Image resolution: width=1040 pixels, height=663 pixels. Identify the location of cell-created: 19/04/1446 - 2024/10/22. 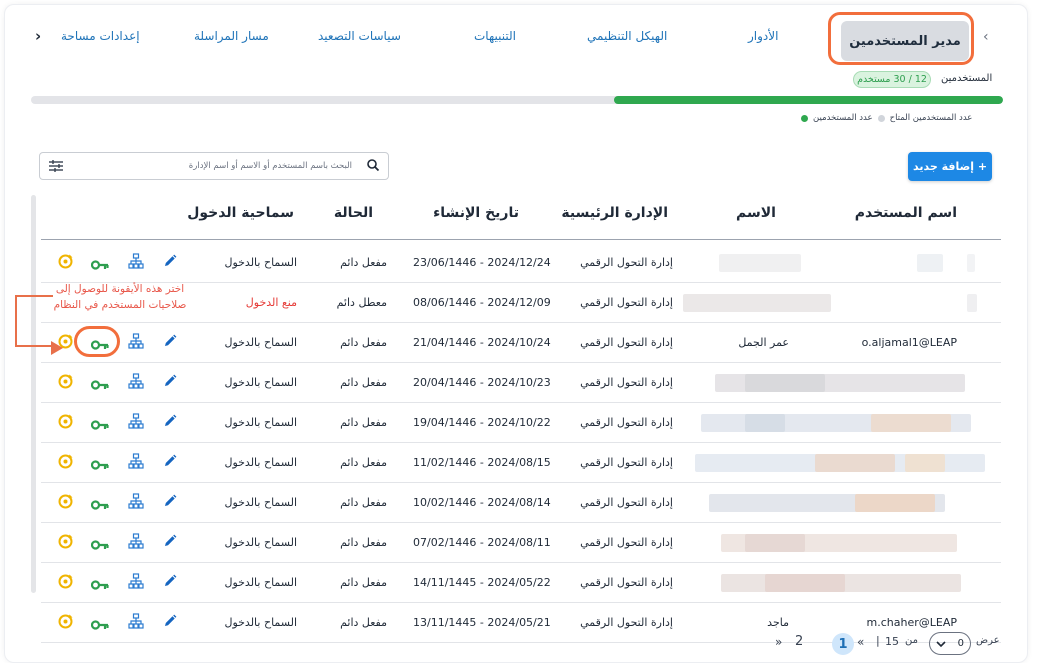
(482, 422).